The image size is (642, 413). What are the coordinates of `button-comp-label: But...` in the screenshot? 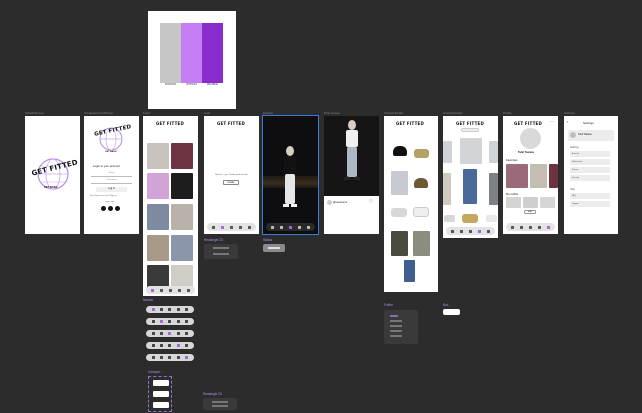 It's located at (446, 305).